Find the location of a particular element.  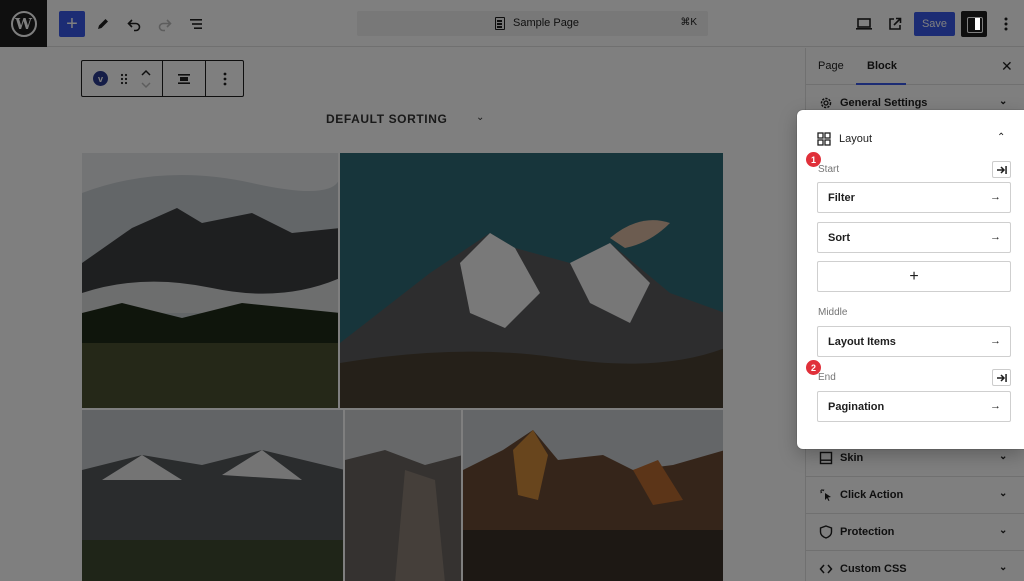

wordpress-logo-icon: W is located at coordinates (23, 23).